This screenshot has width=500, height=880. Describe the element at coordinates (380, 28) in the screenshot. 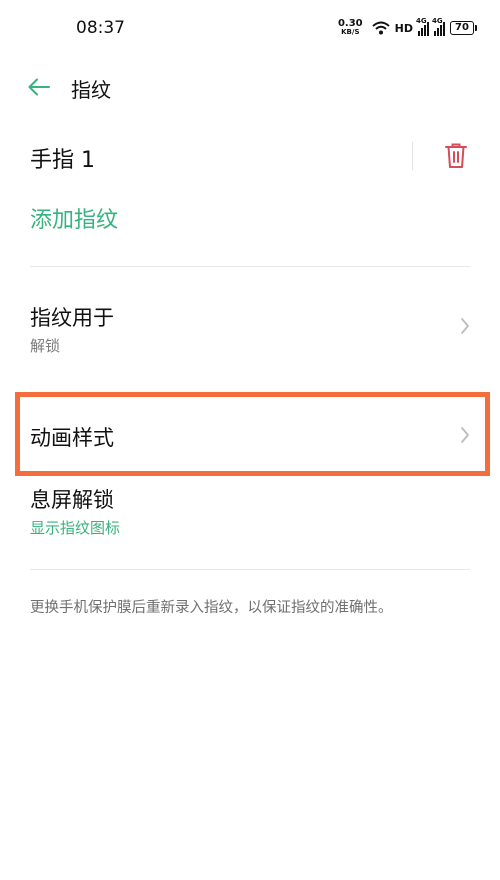

I see `wifi-icon` at that location.